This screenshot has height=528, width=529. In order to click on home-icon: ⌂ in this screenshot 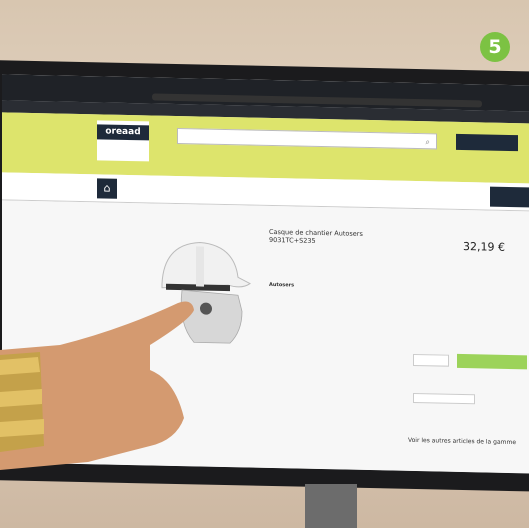, I will do `click(107, 188)`.